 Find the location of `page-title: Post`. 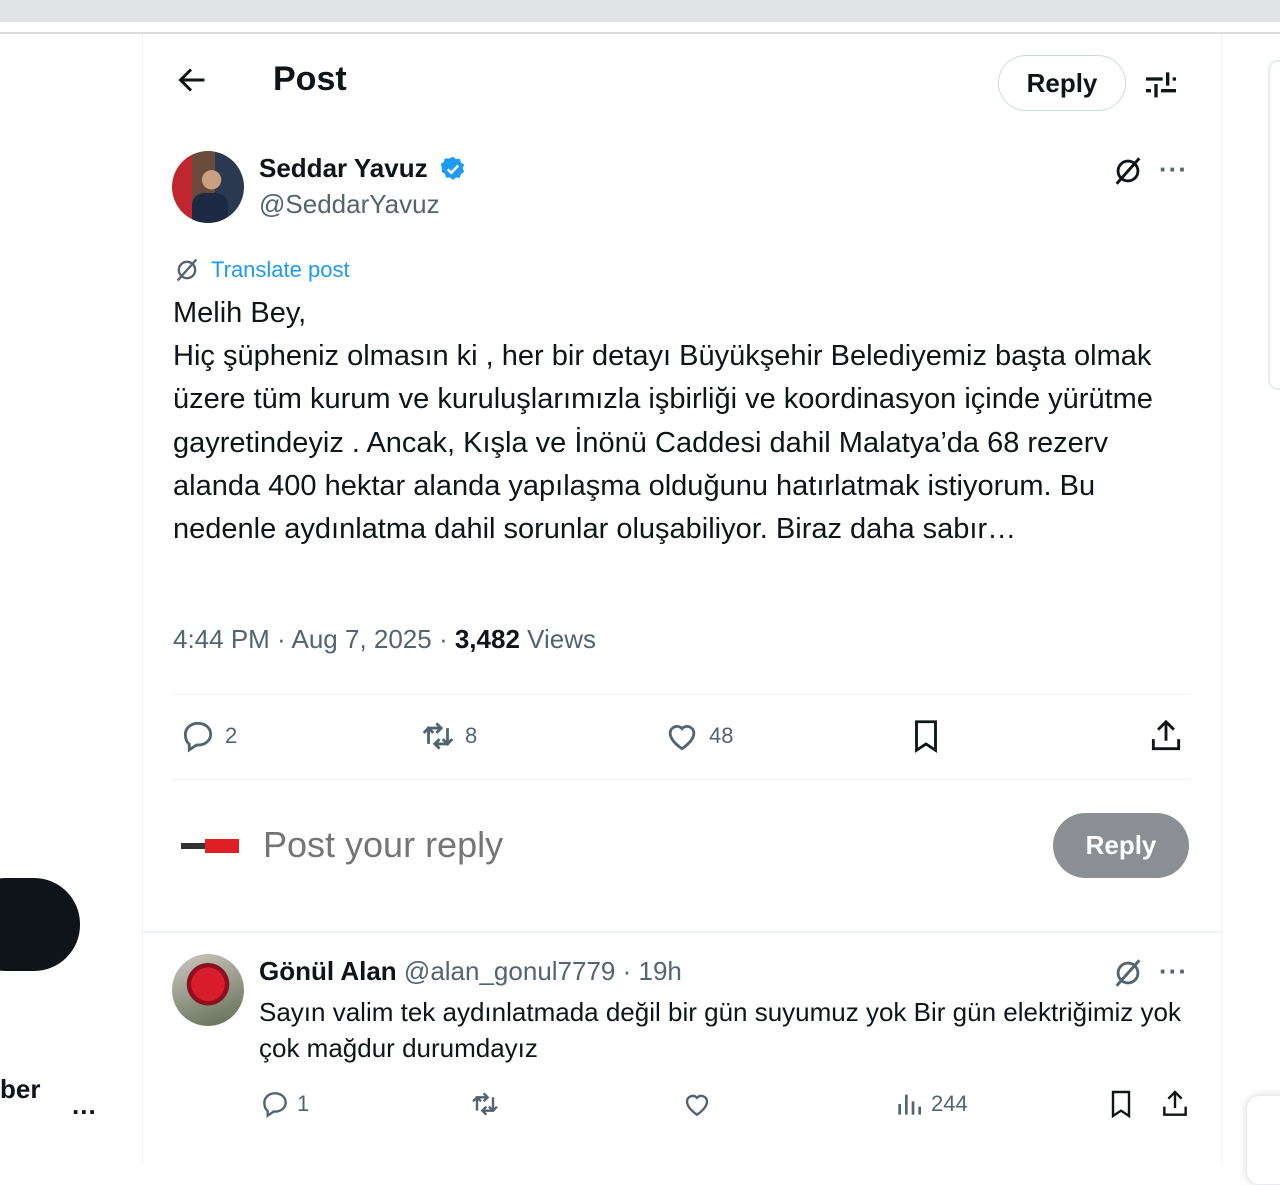

page-title: Post is located at coordinates (310, 79).